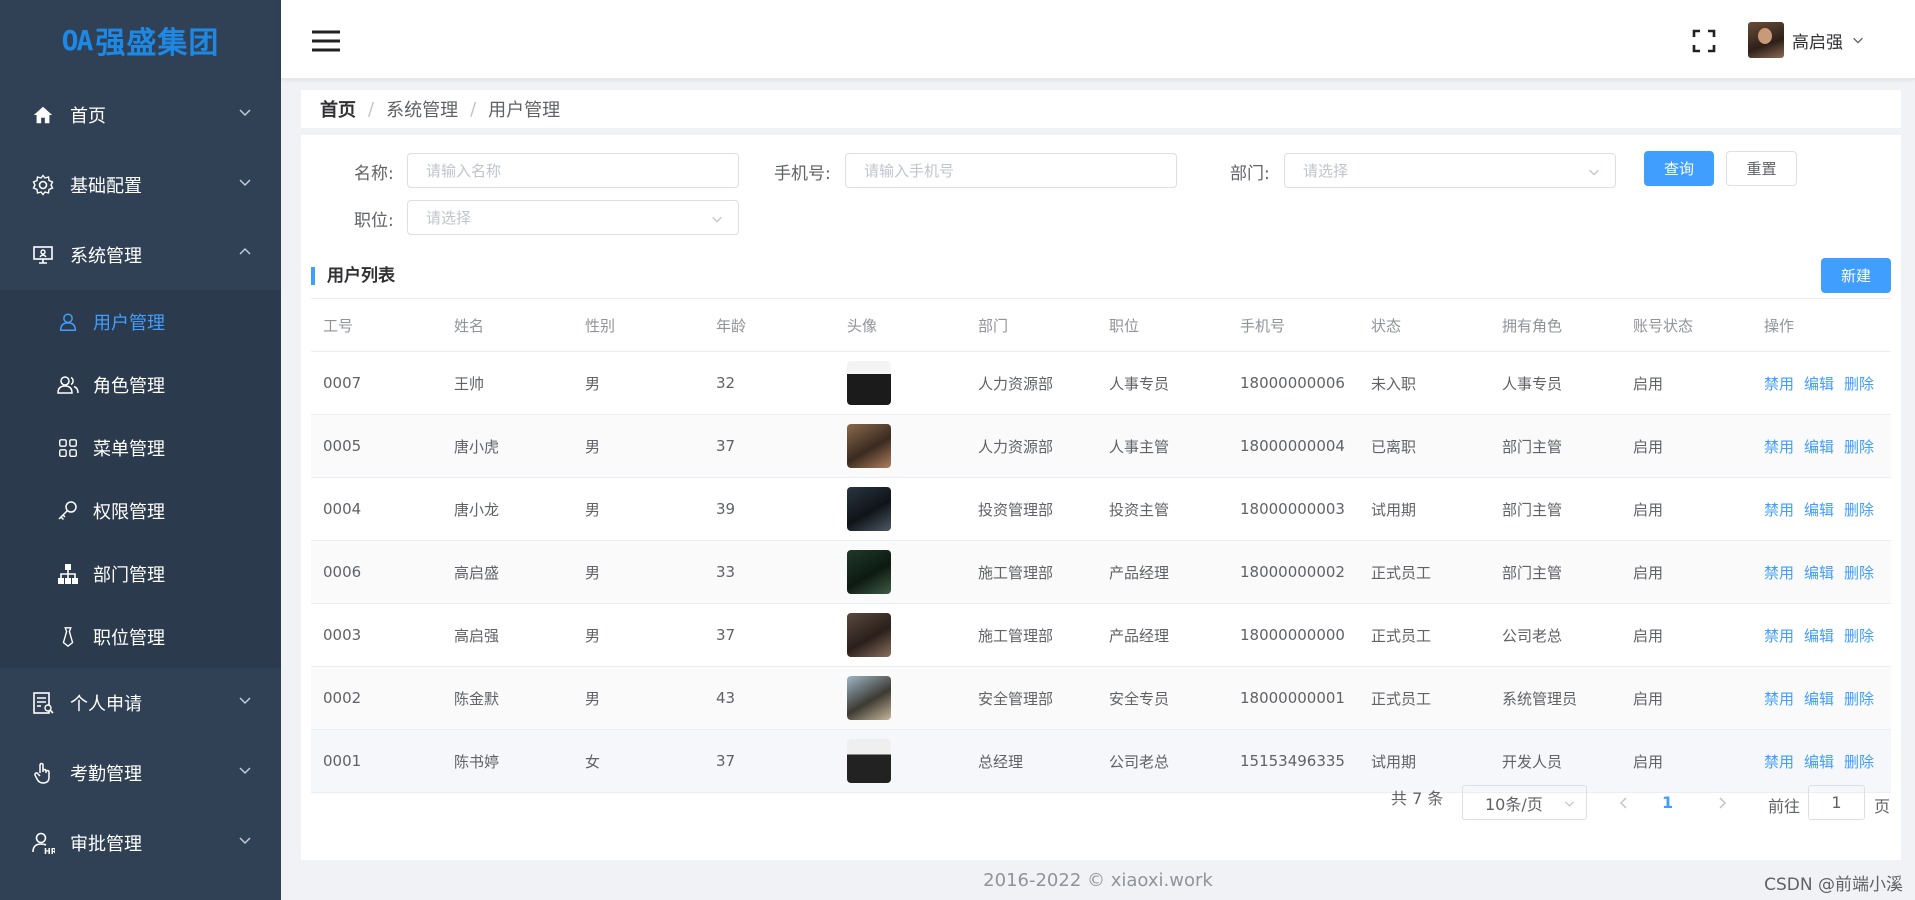 This screenshot has height=900, width=1915. What do you see at coordinates (140, 384) in the screenshot?
I see `sidebar-item-role-management: 角色管理` at bounding box center [140, 384].